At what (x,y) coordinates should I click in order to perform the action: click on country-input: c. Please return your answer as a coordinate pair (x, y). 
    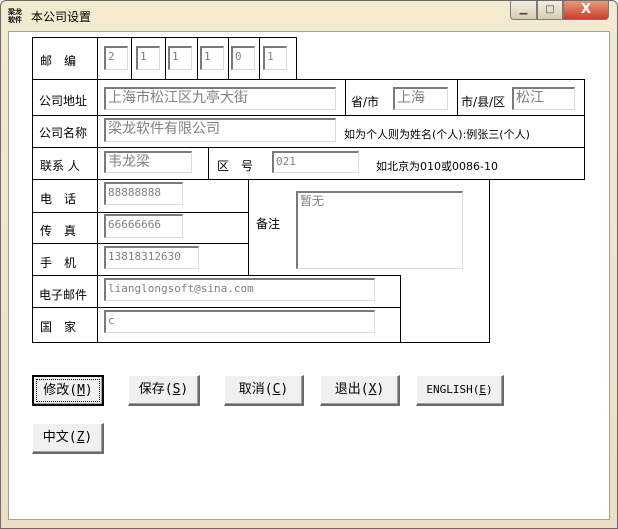
    Looking at the image, I should click on (239, 321).